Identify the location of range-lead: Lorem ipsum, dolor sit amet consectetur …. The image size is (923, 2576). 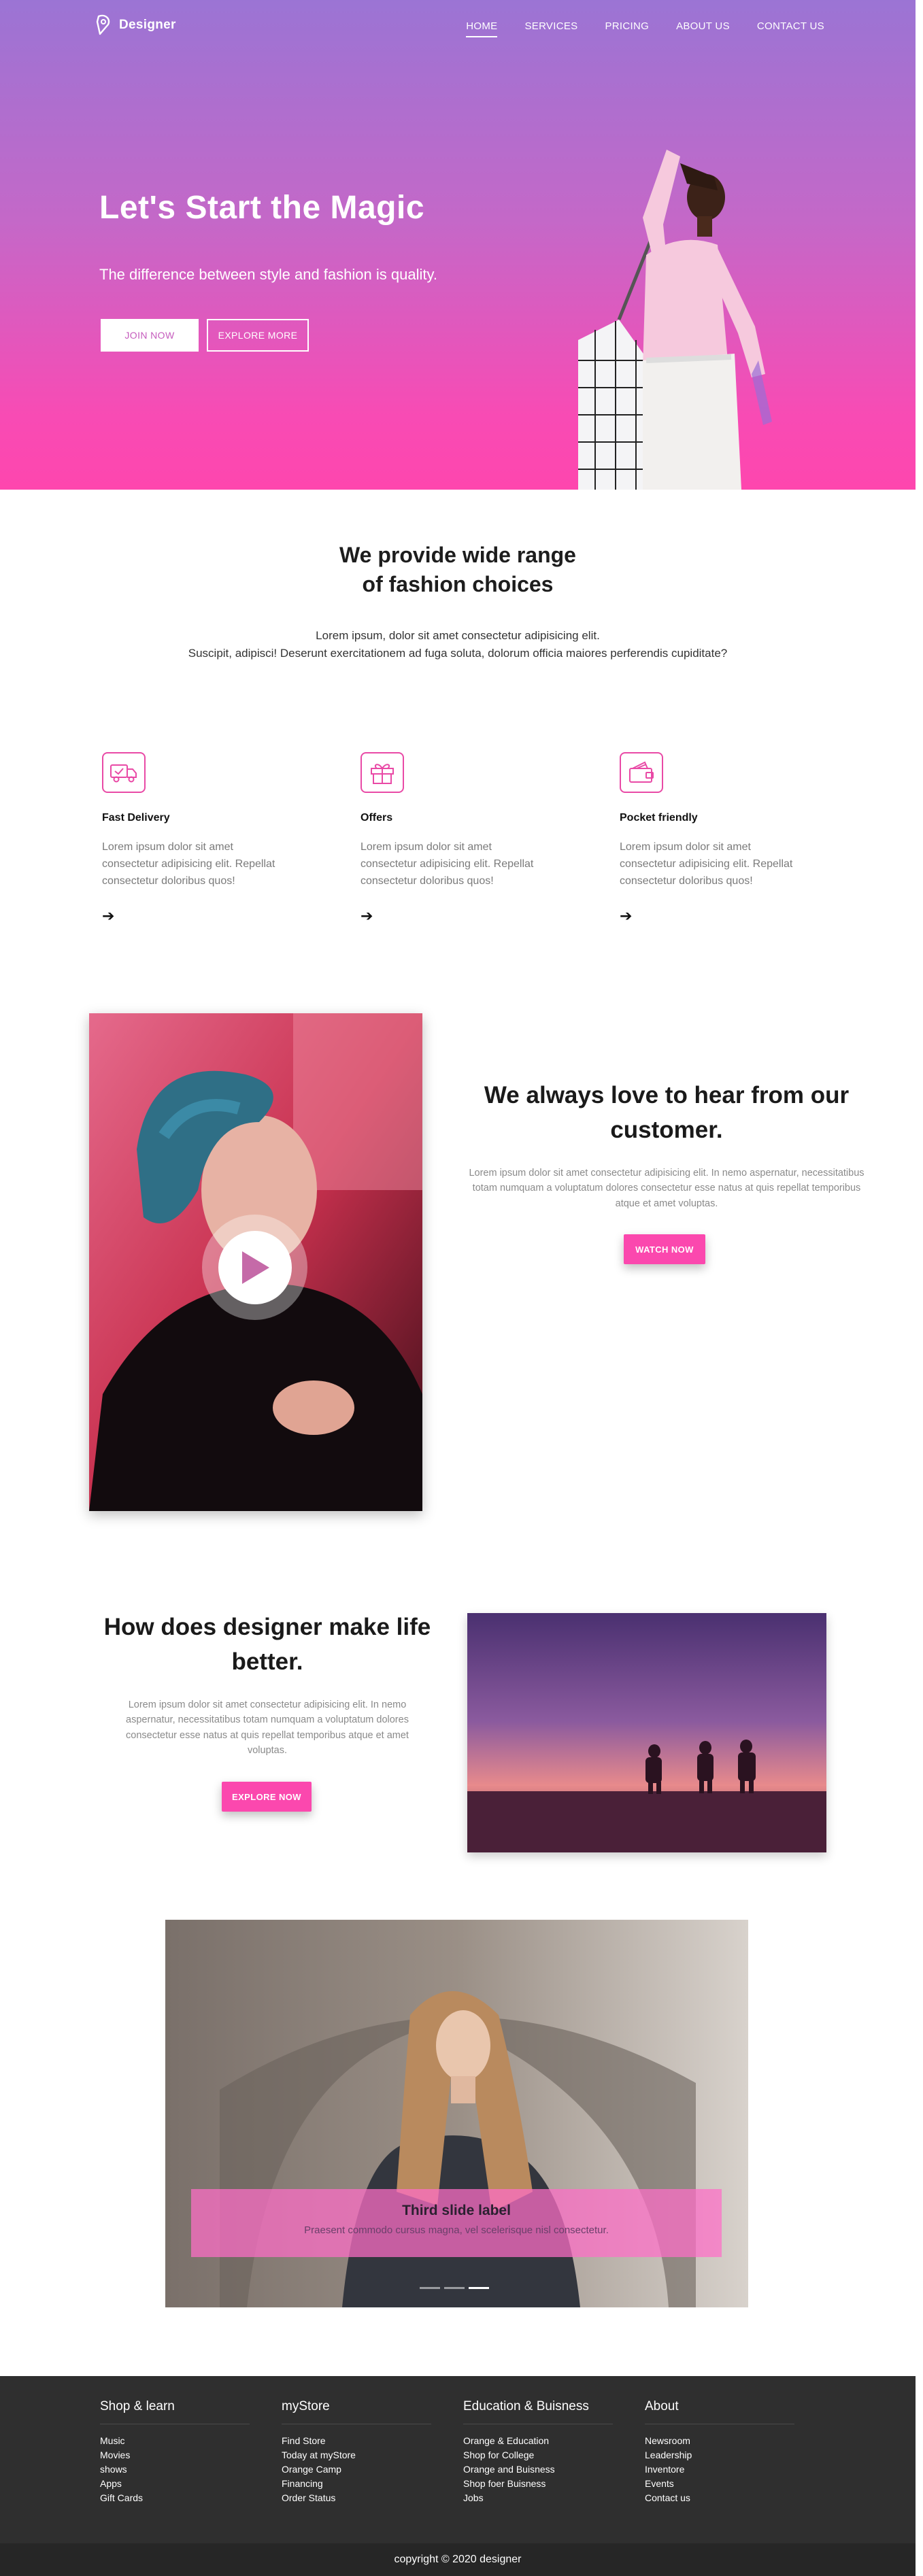
(458, 645).